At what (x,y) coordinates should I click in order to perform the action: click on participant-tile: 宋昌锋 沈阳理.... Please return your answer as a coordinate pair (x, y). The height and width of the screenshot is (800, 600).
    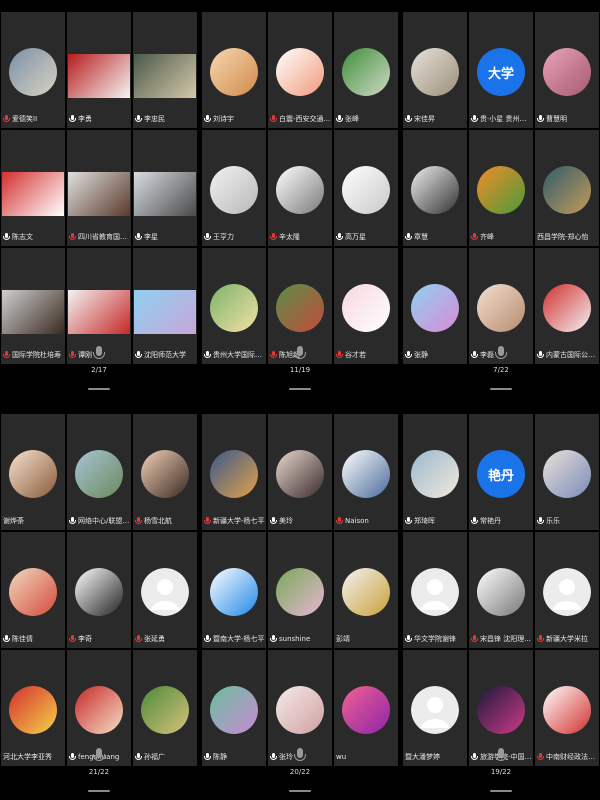
    Looking at the image, I should click on (501, 590).